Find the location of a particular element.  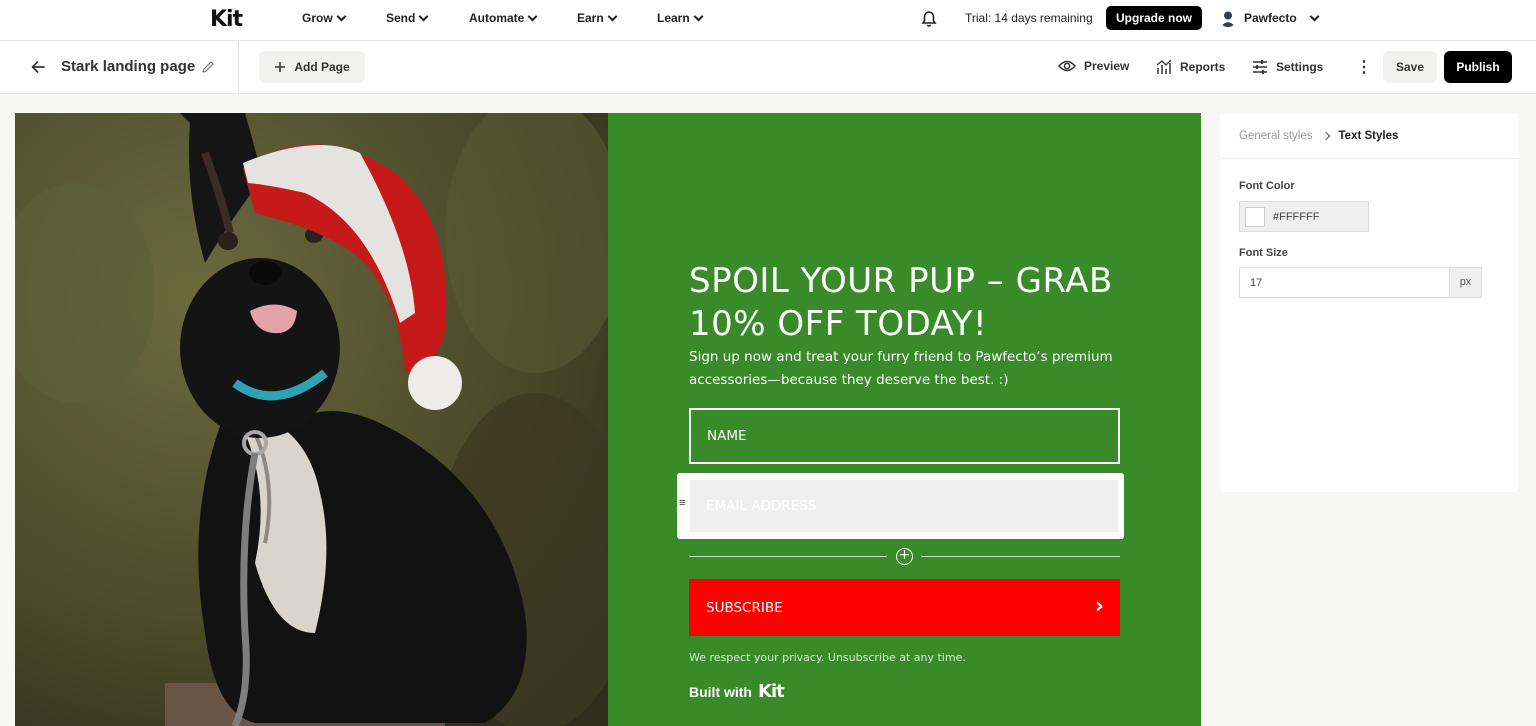

breadcrumb-general-styles: General styles is located at coordinates (1276, 136).